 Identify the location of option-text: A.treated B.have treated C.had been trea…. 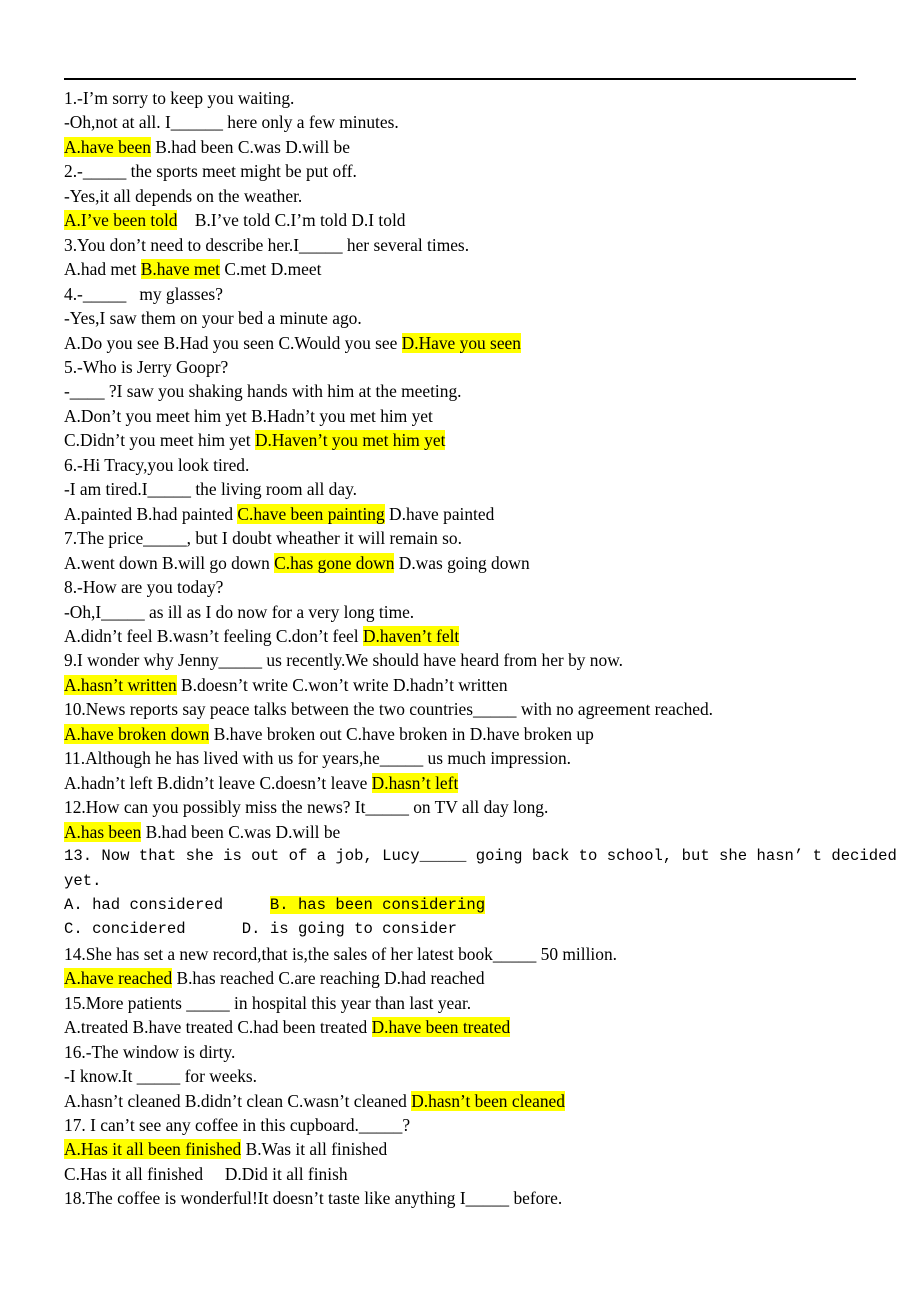
(218, 1027).